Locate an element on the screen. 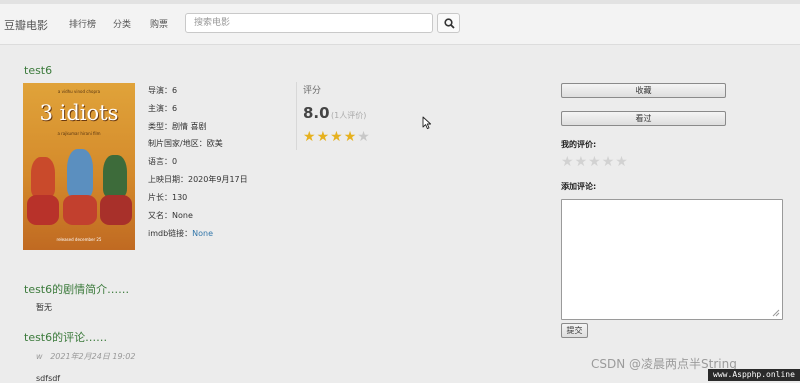  search-icon is located at coordinates (449, 23).